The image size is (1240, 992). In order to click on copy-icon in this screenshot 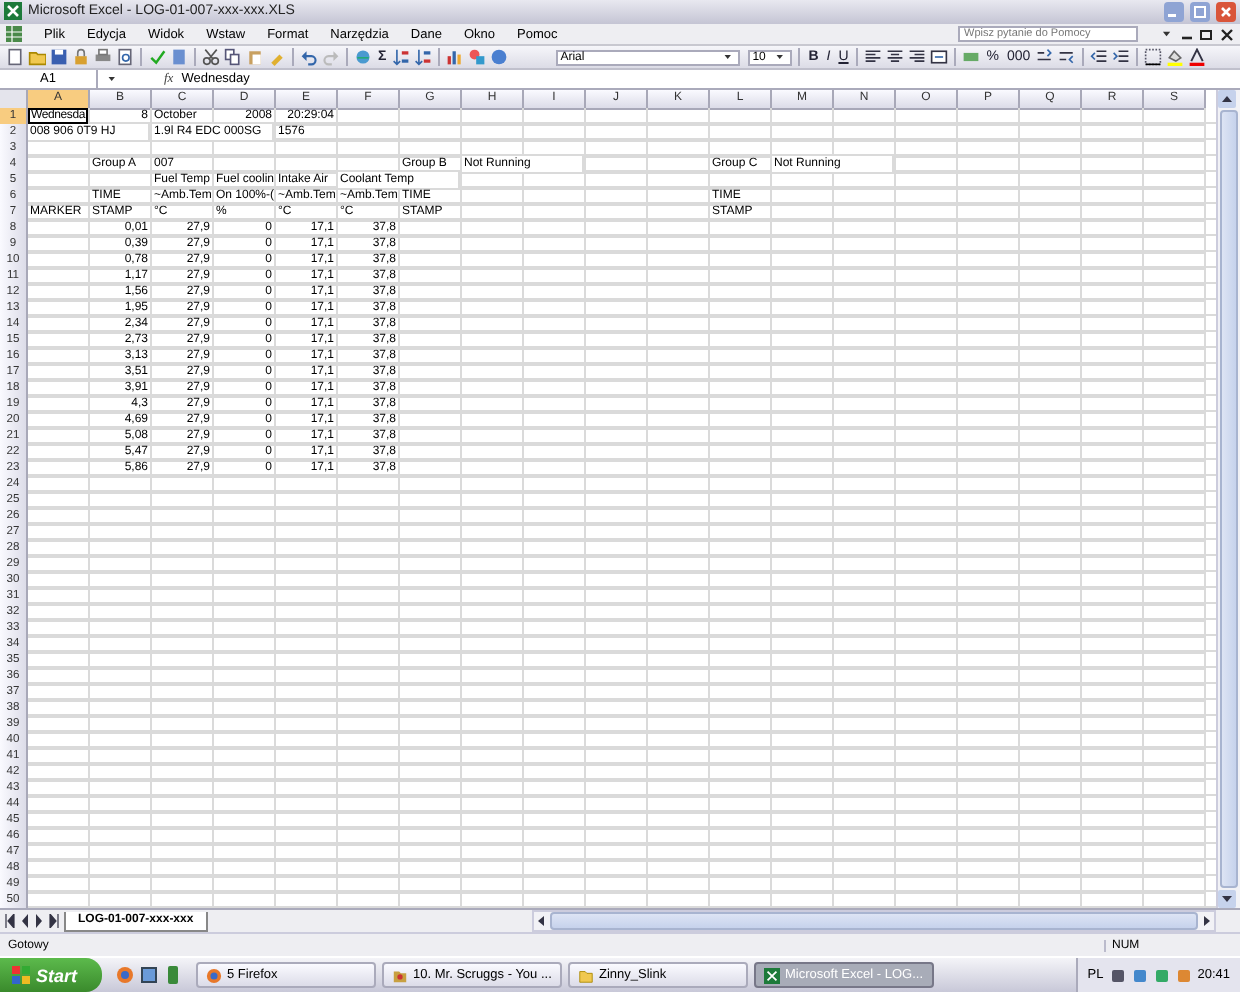, I will do `click(233, 57)`.